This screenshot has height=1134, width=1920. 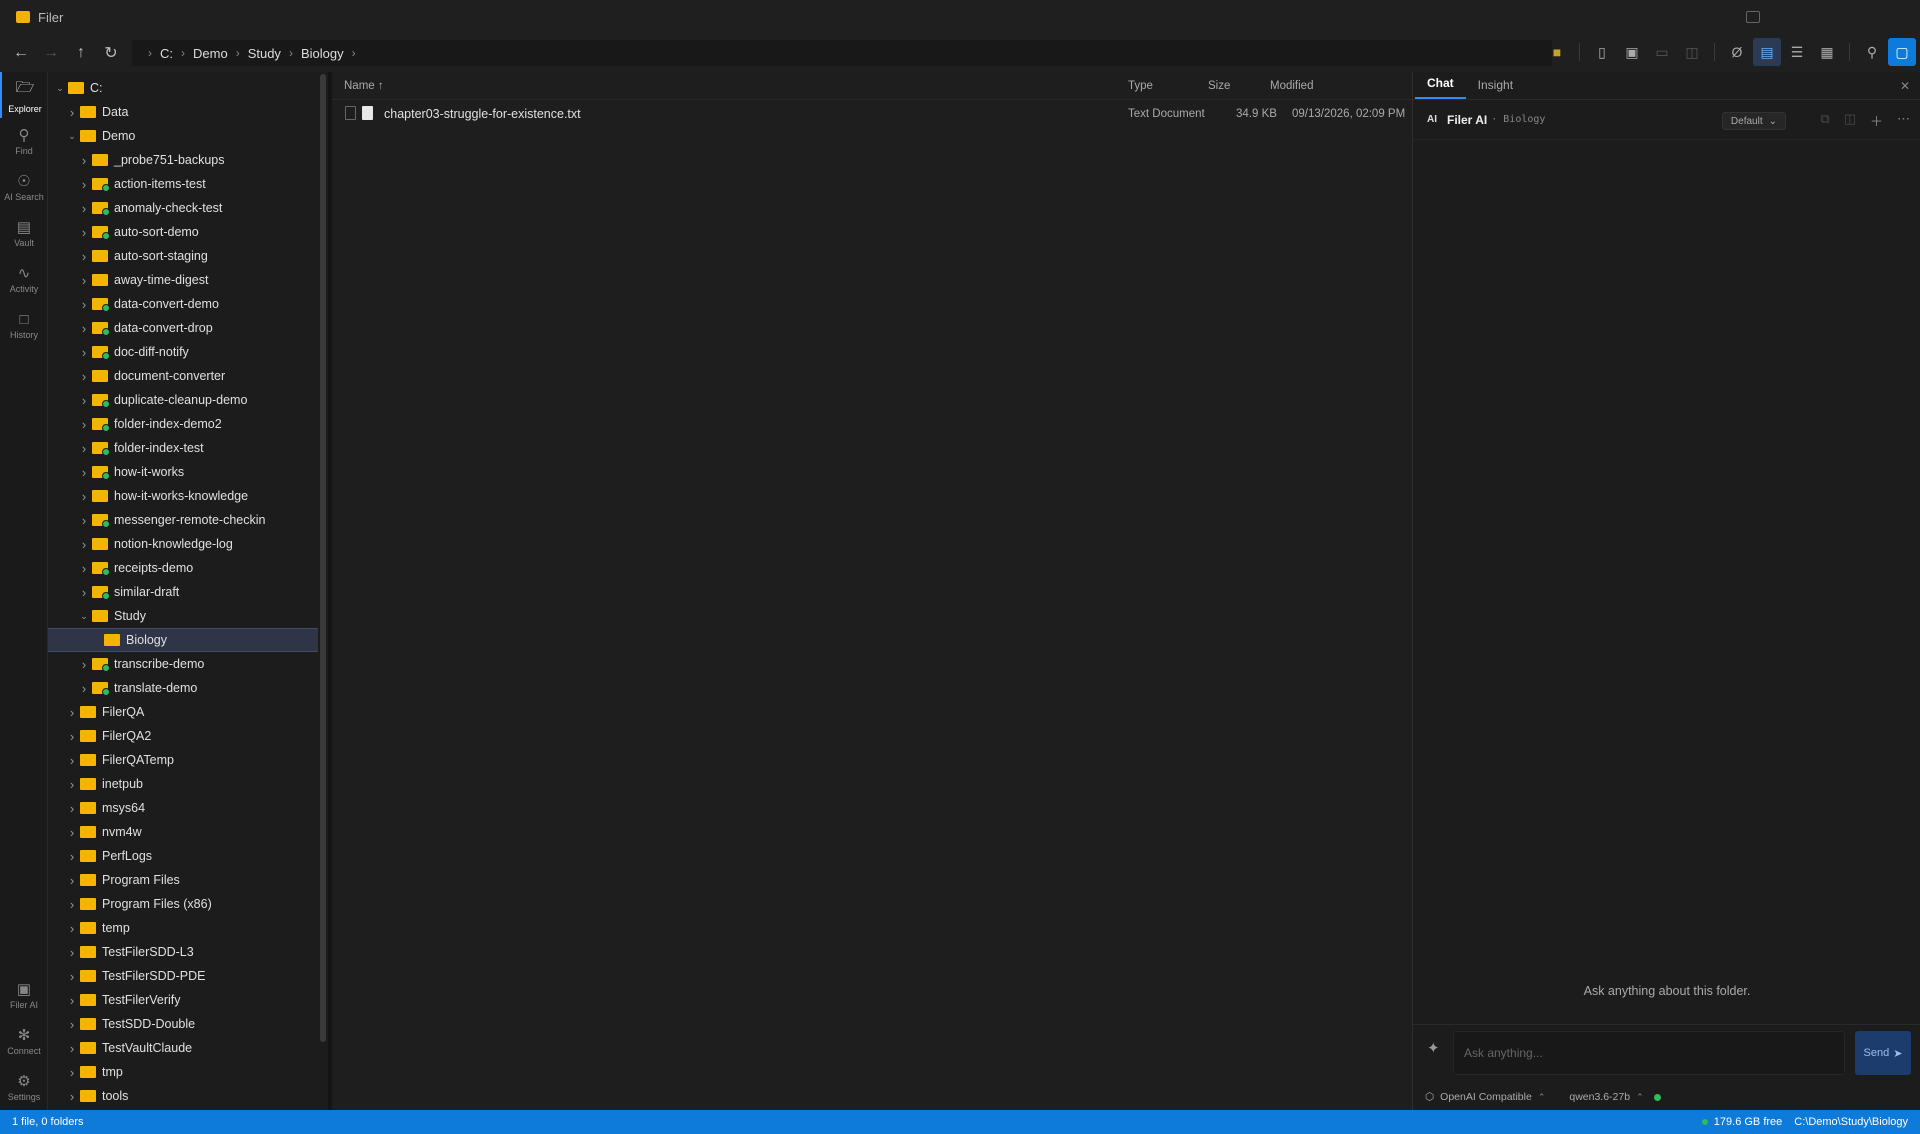 What do you see at coordinates (1291, 86) in the screenshot?
I see `column-modified: Modified` at bounding box center [1291, 86].